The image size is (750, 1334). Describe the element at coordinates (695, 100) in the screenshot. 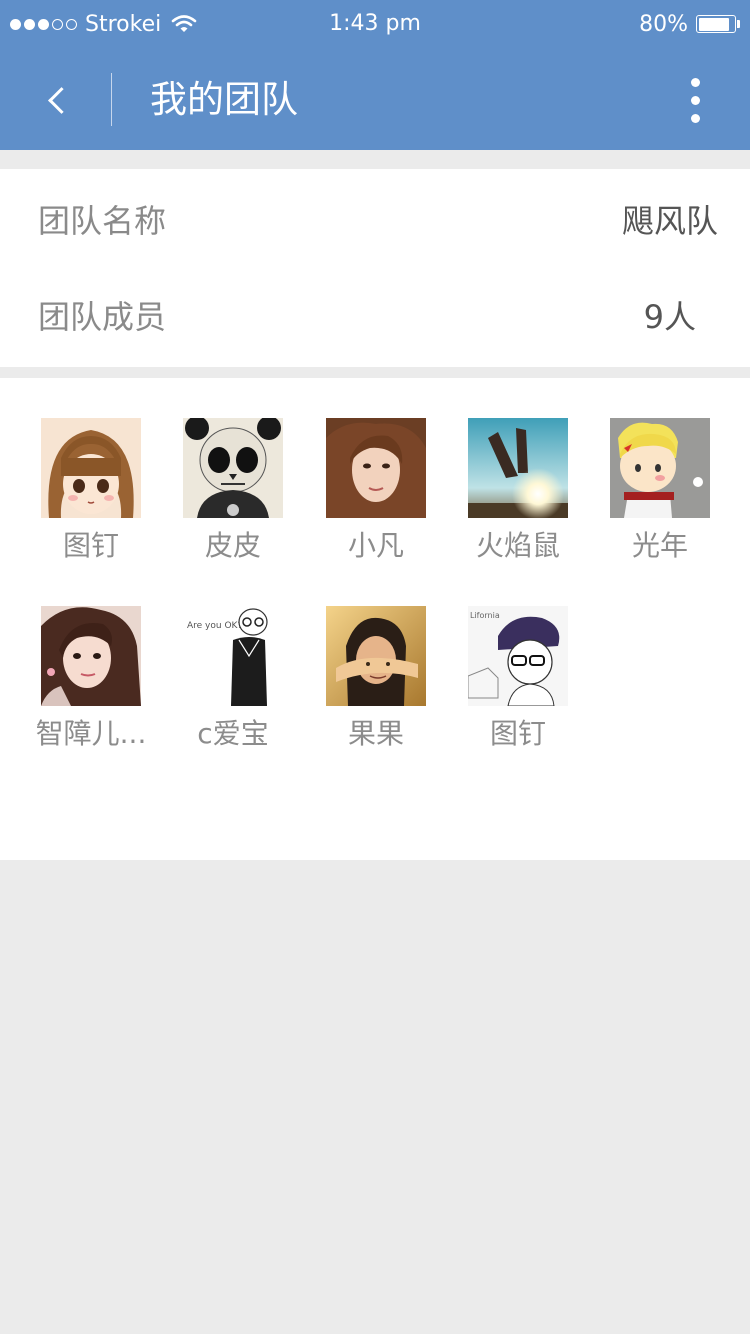

I see `more-options-button` at that location.